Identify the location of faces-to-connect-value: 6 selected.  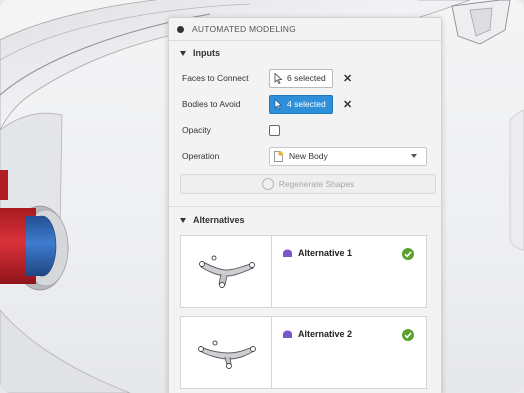
(306, 78).